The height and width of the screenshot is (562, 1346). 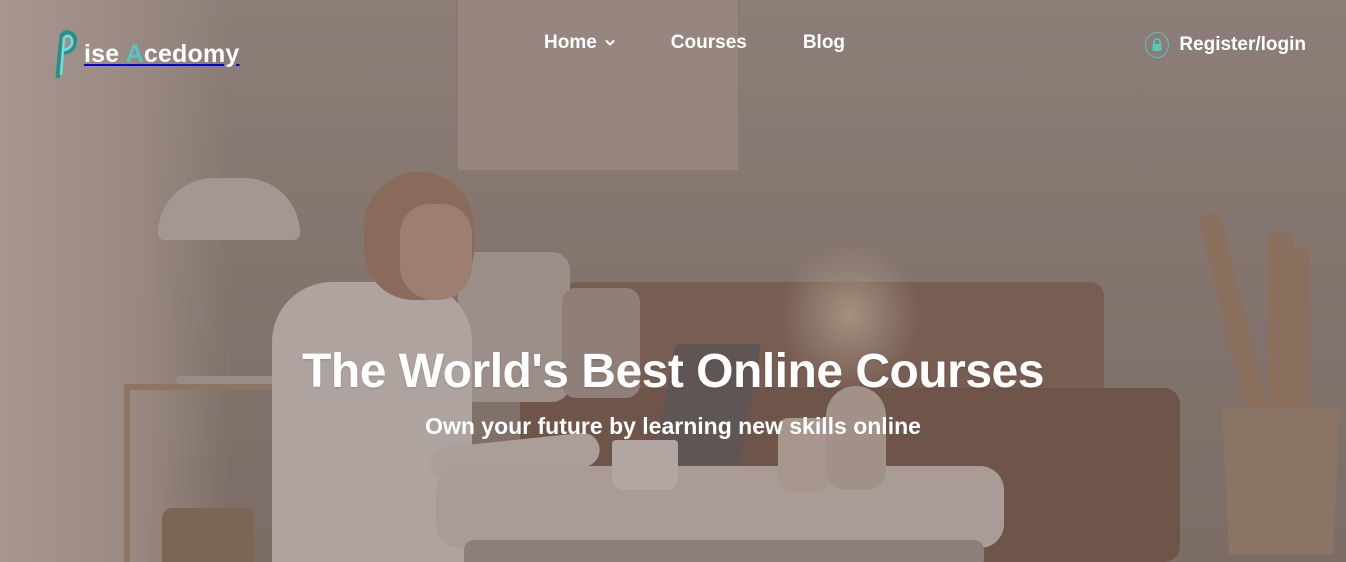 I want to click on site-logo: ise Acedomy, so click(x=146, y=54).